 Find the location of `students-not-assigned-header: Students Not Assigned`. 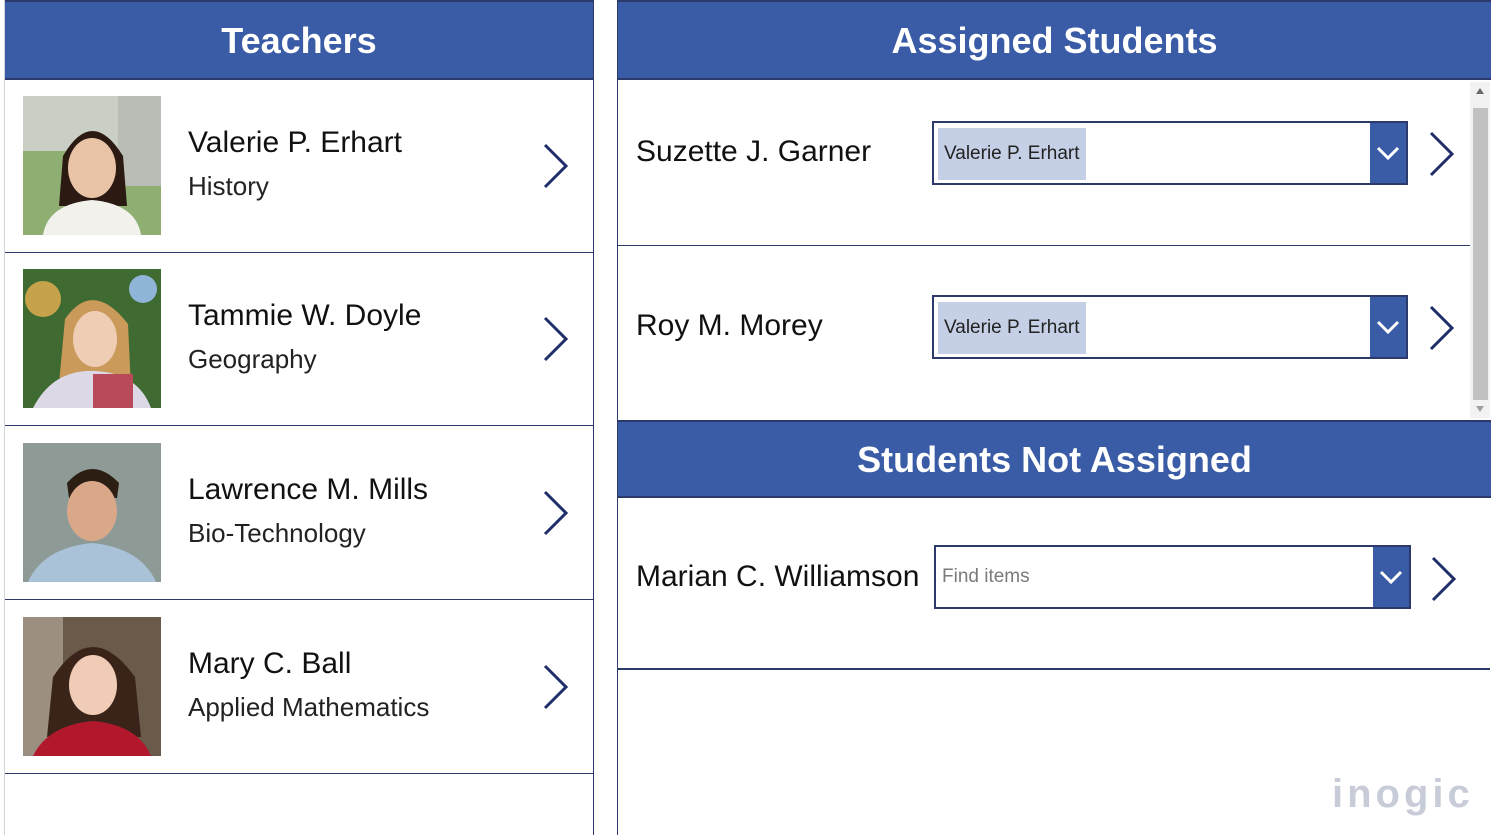

students-not-assigned-header: Students Not Assigned is located at coordinates (1054, 459).